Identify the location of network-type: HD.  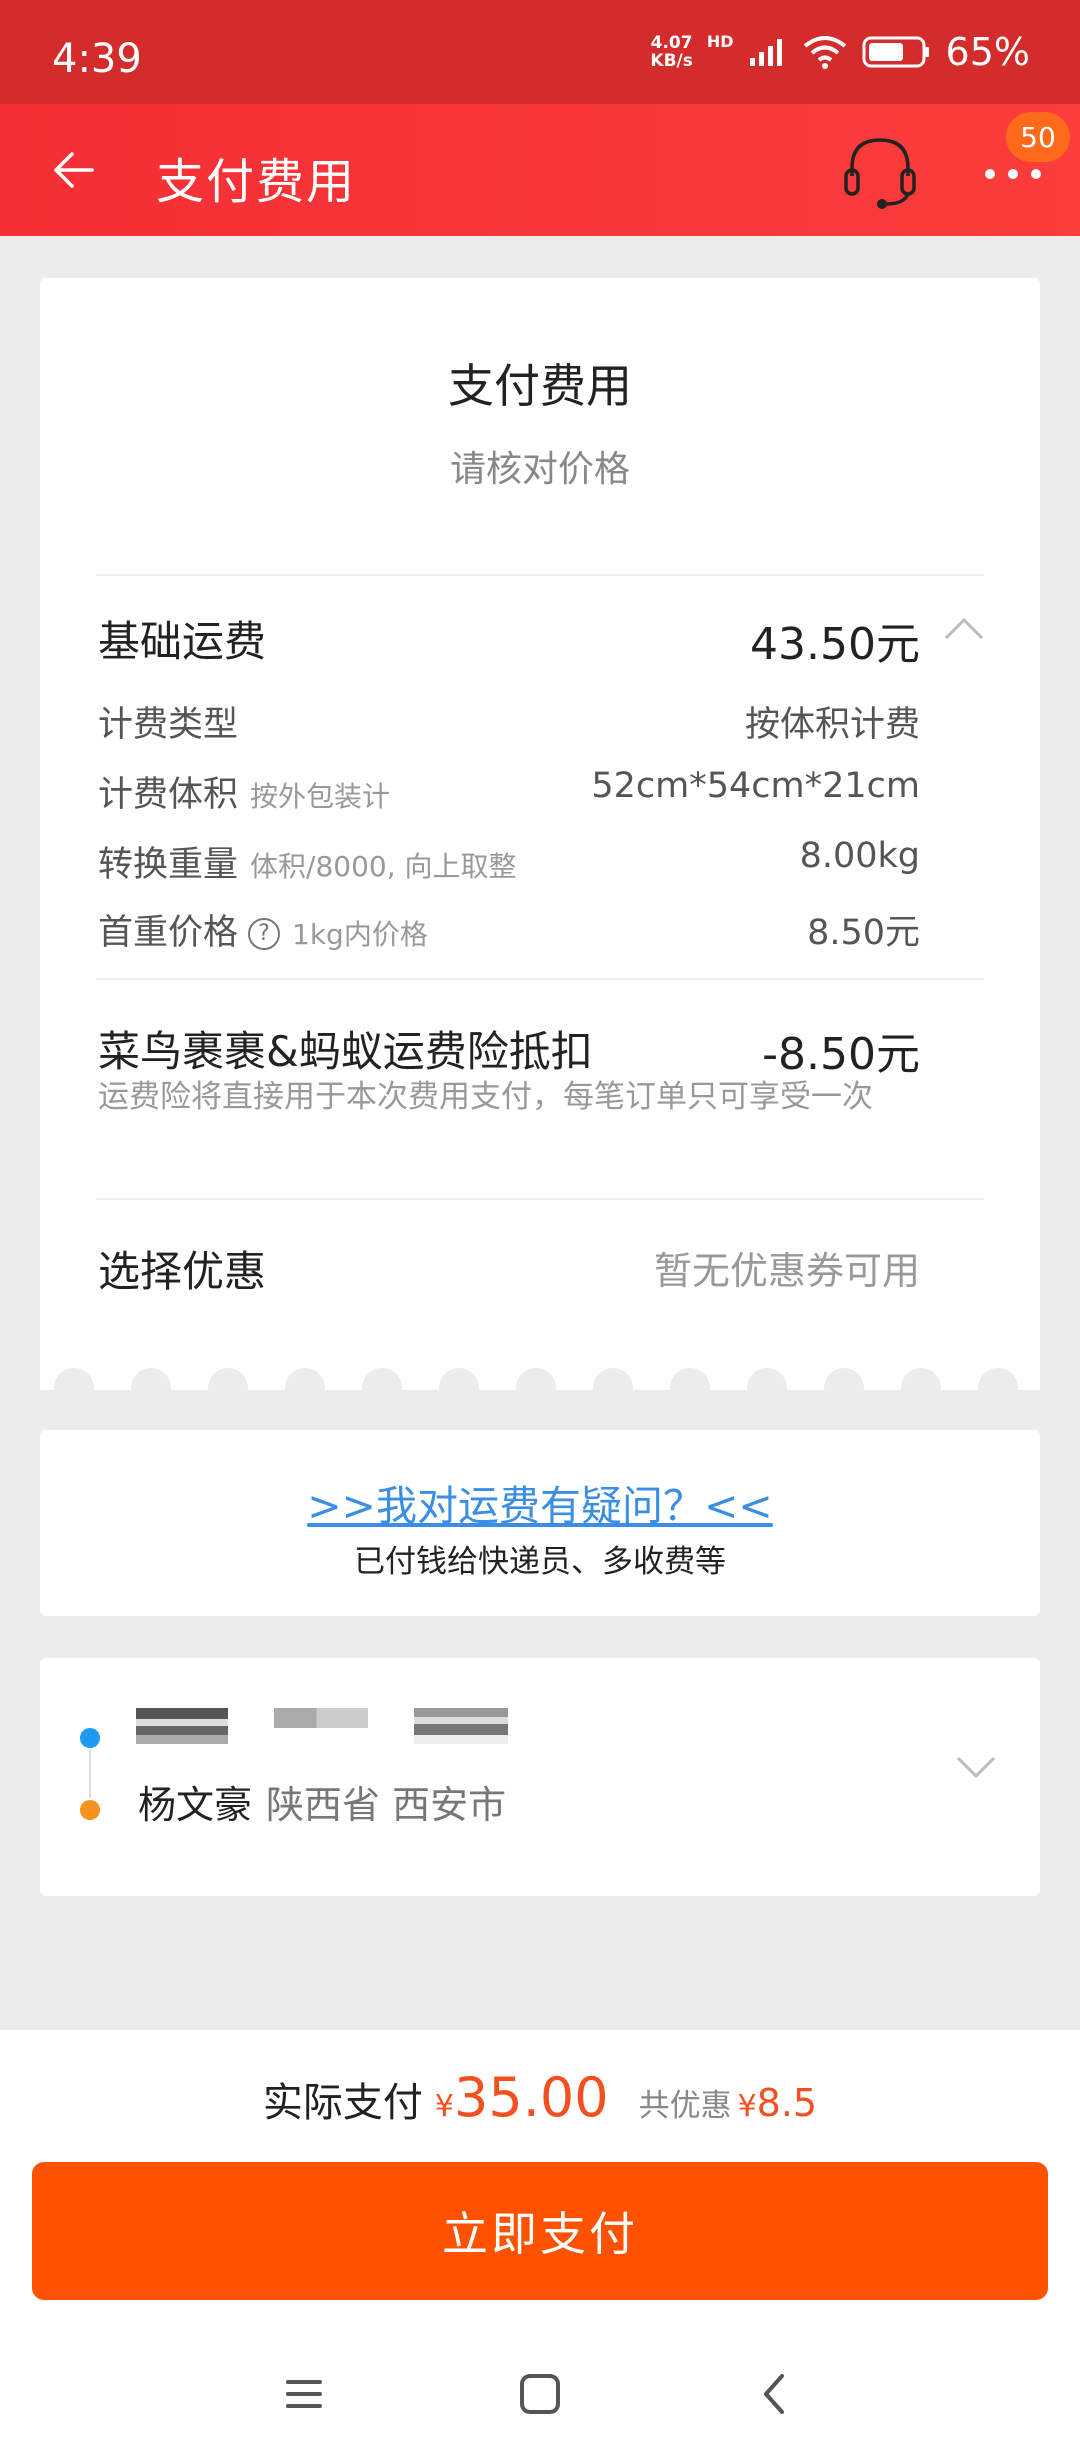
(720, 41).